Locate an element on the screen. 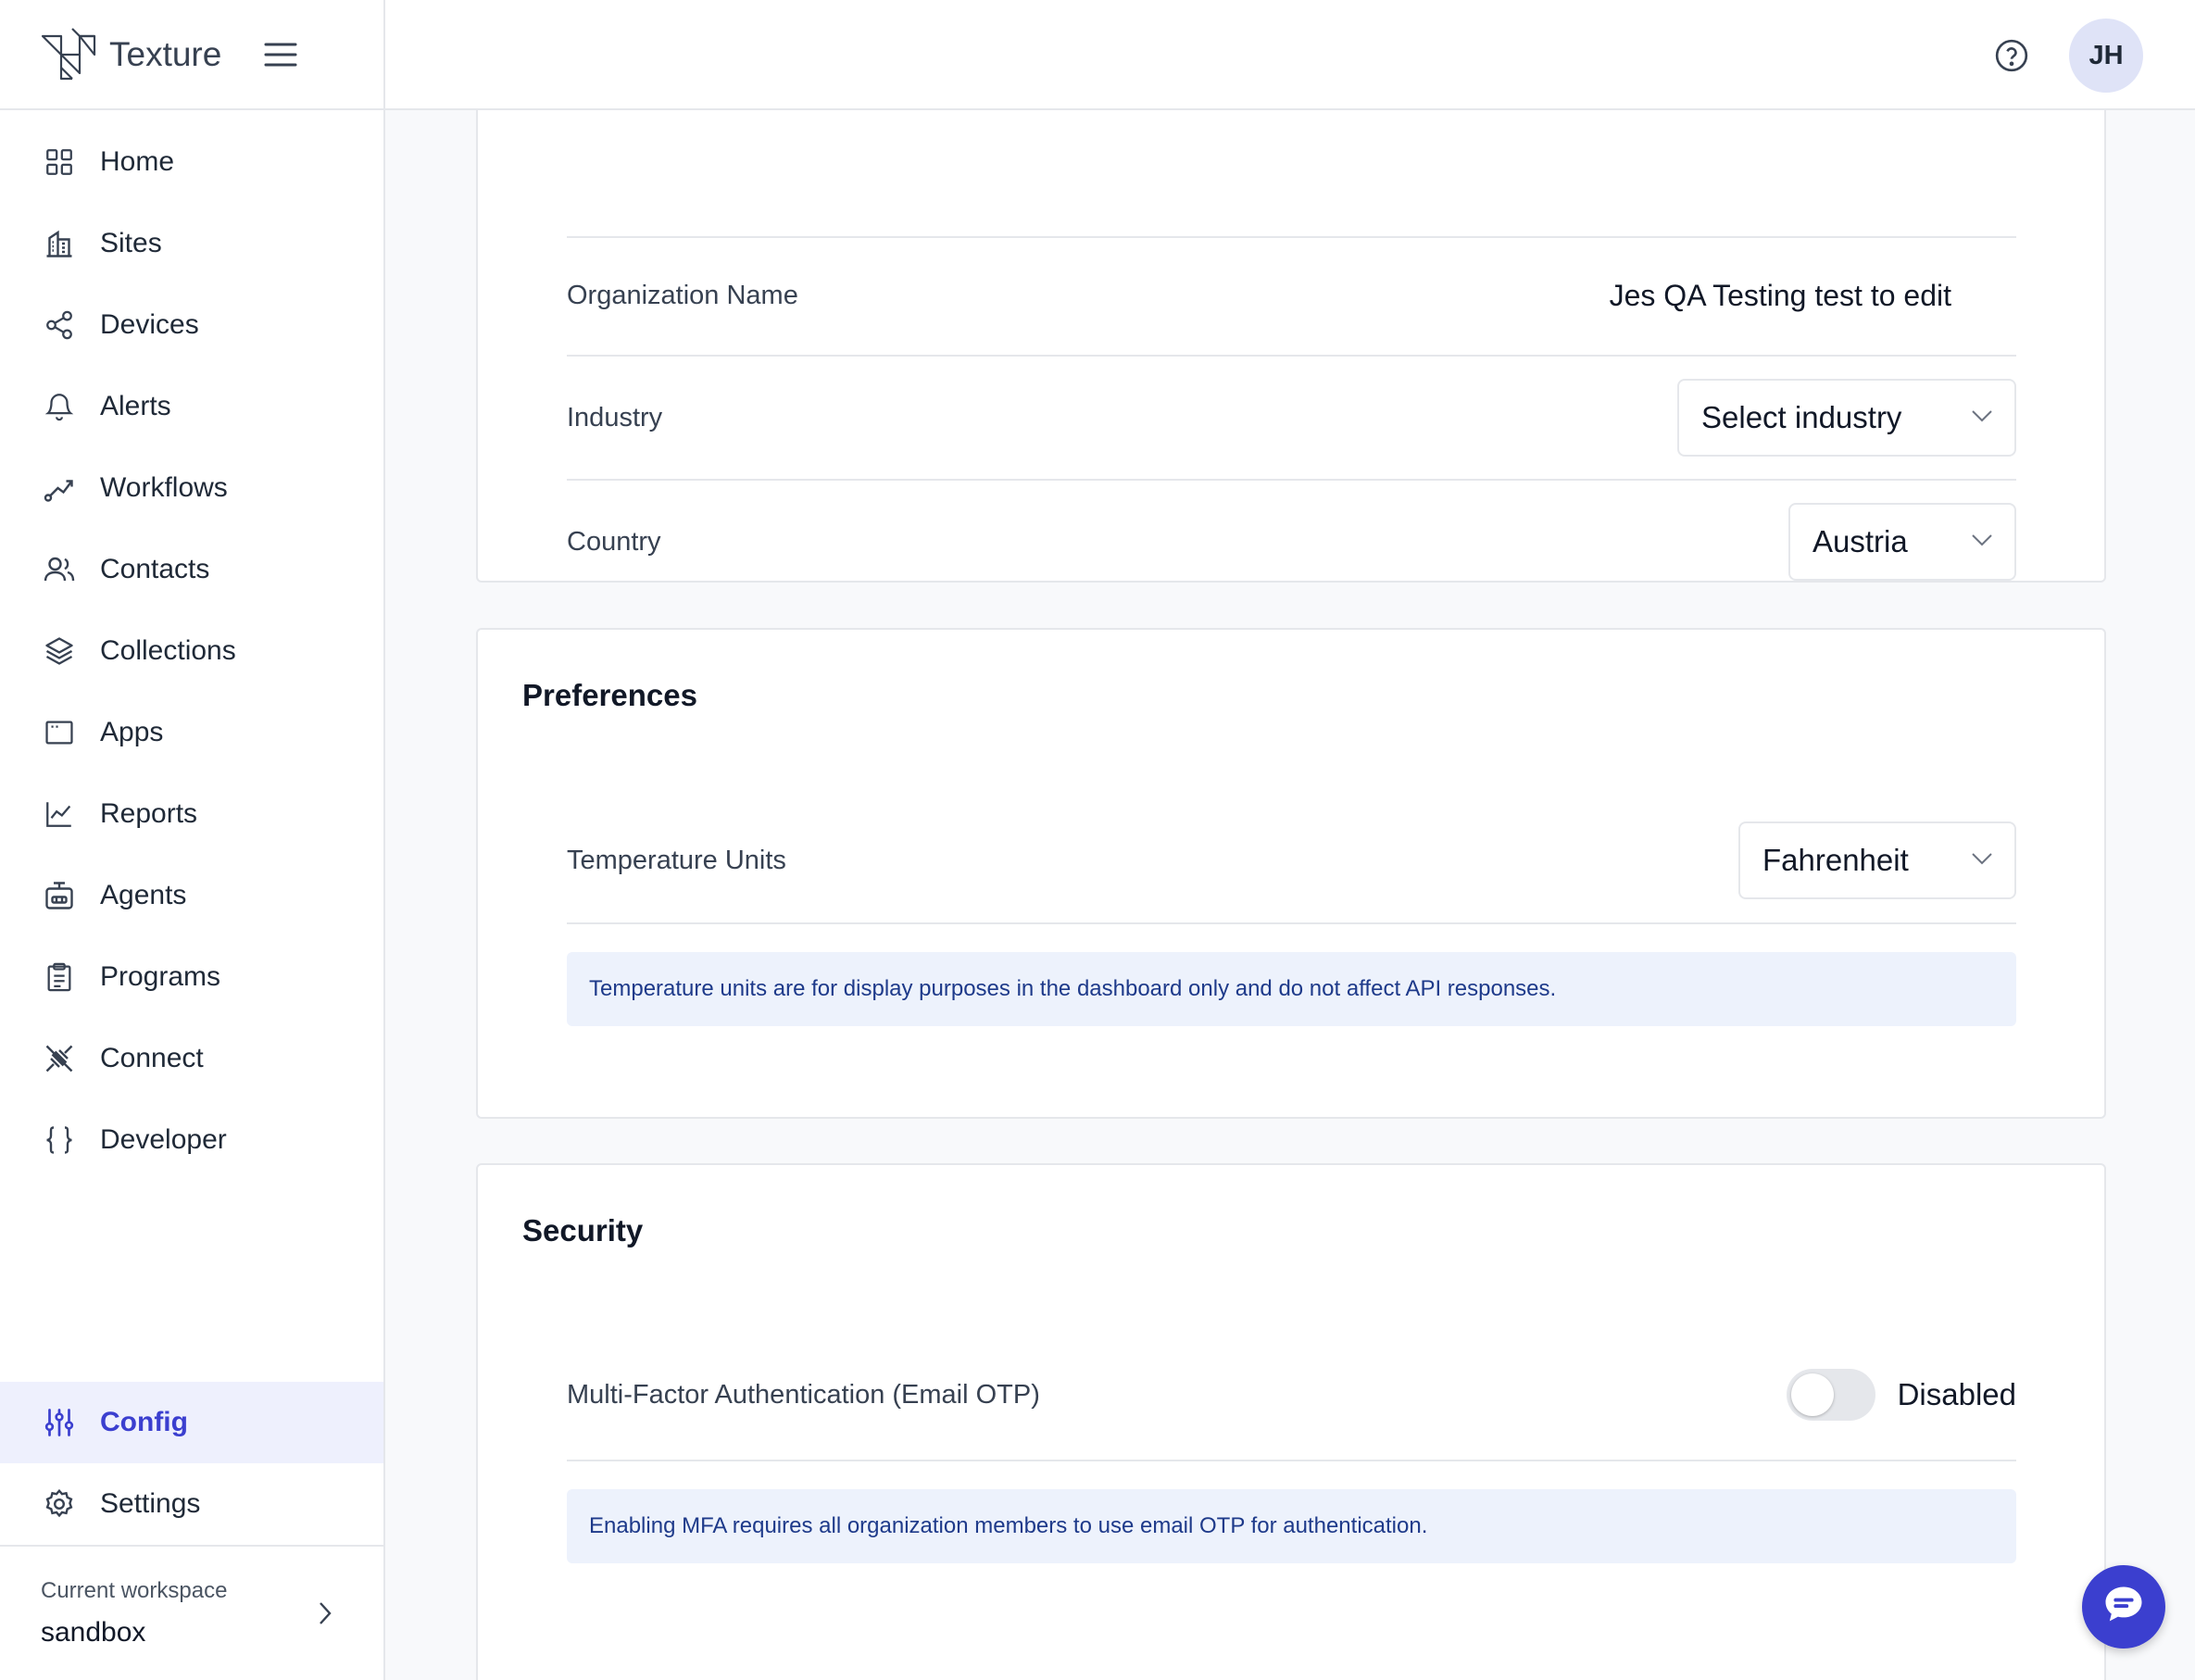 The height and width of the screenshot is (1680, 2195). temperature-row: Temperature Units Fahrenheit is located at coordinates (1291, 860).